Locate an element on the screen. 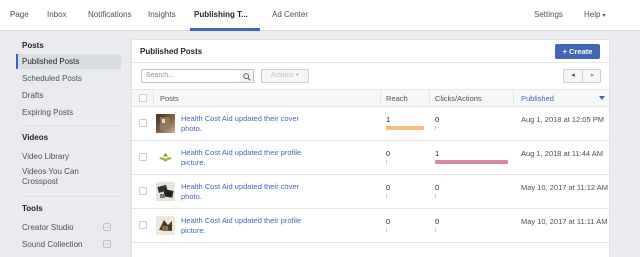  panel-title: Published Posts is located at coordinates (171, 51).